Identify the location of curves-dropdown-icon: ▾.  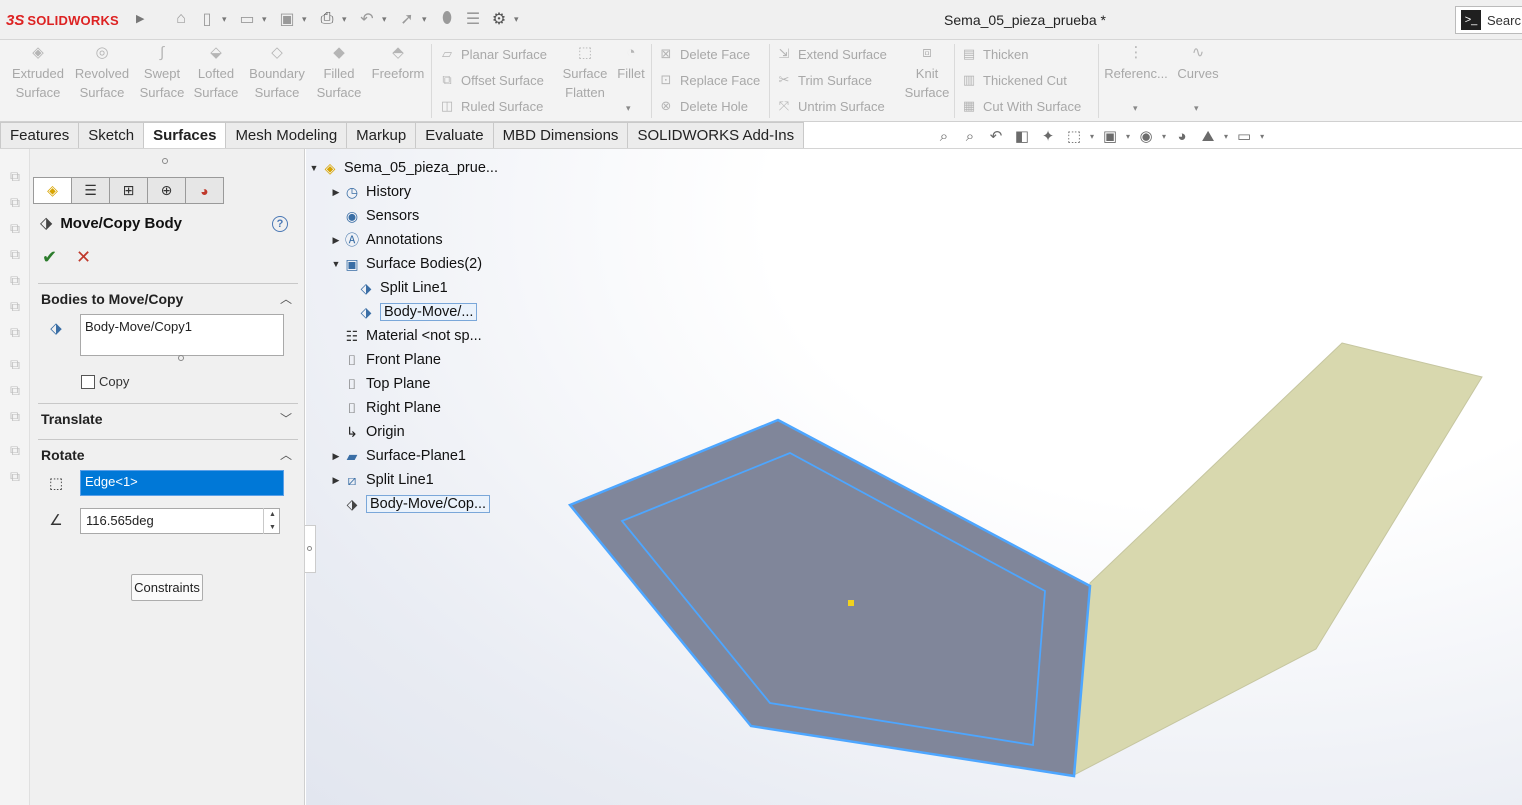
(1196, 108).